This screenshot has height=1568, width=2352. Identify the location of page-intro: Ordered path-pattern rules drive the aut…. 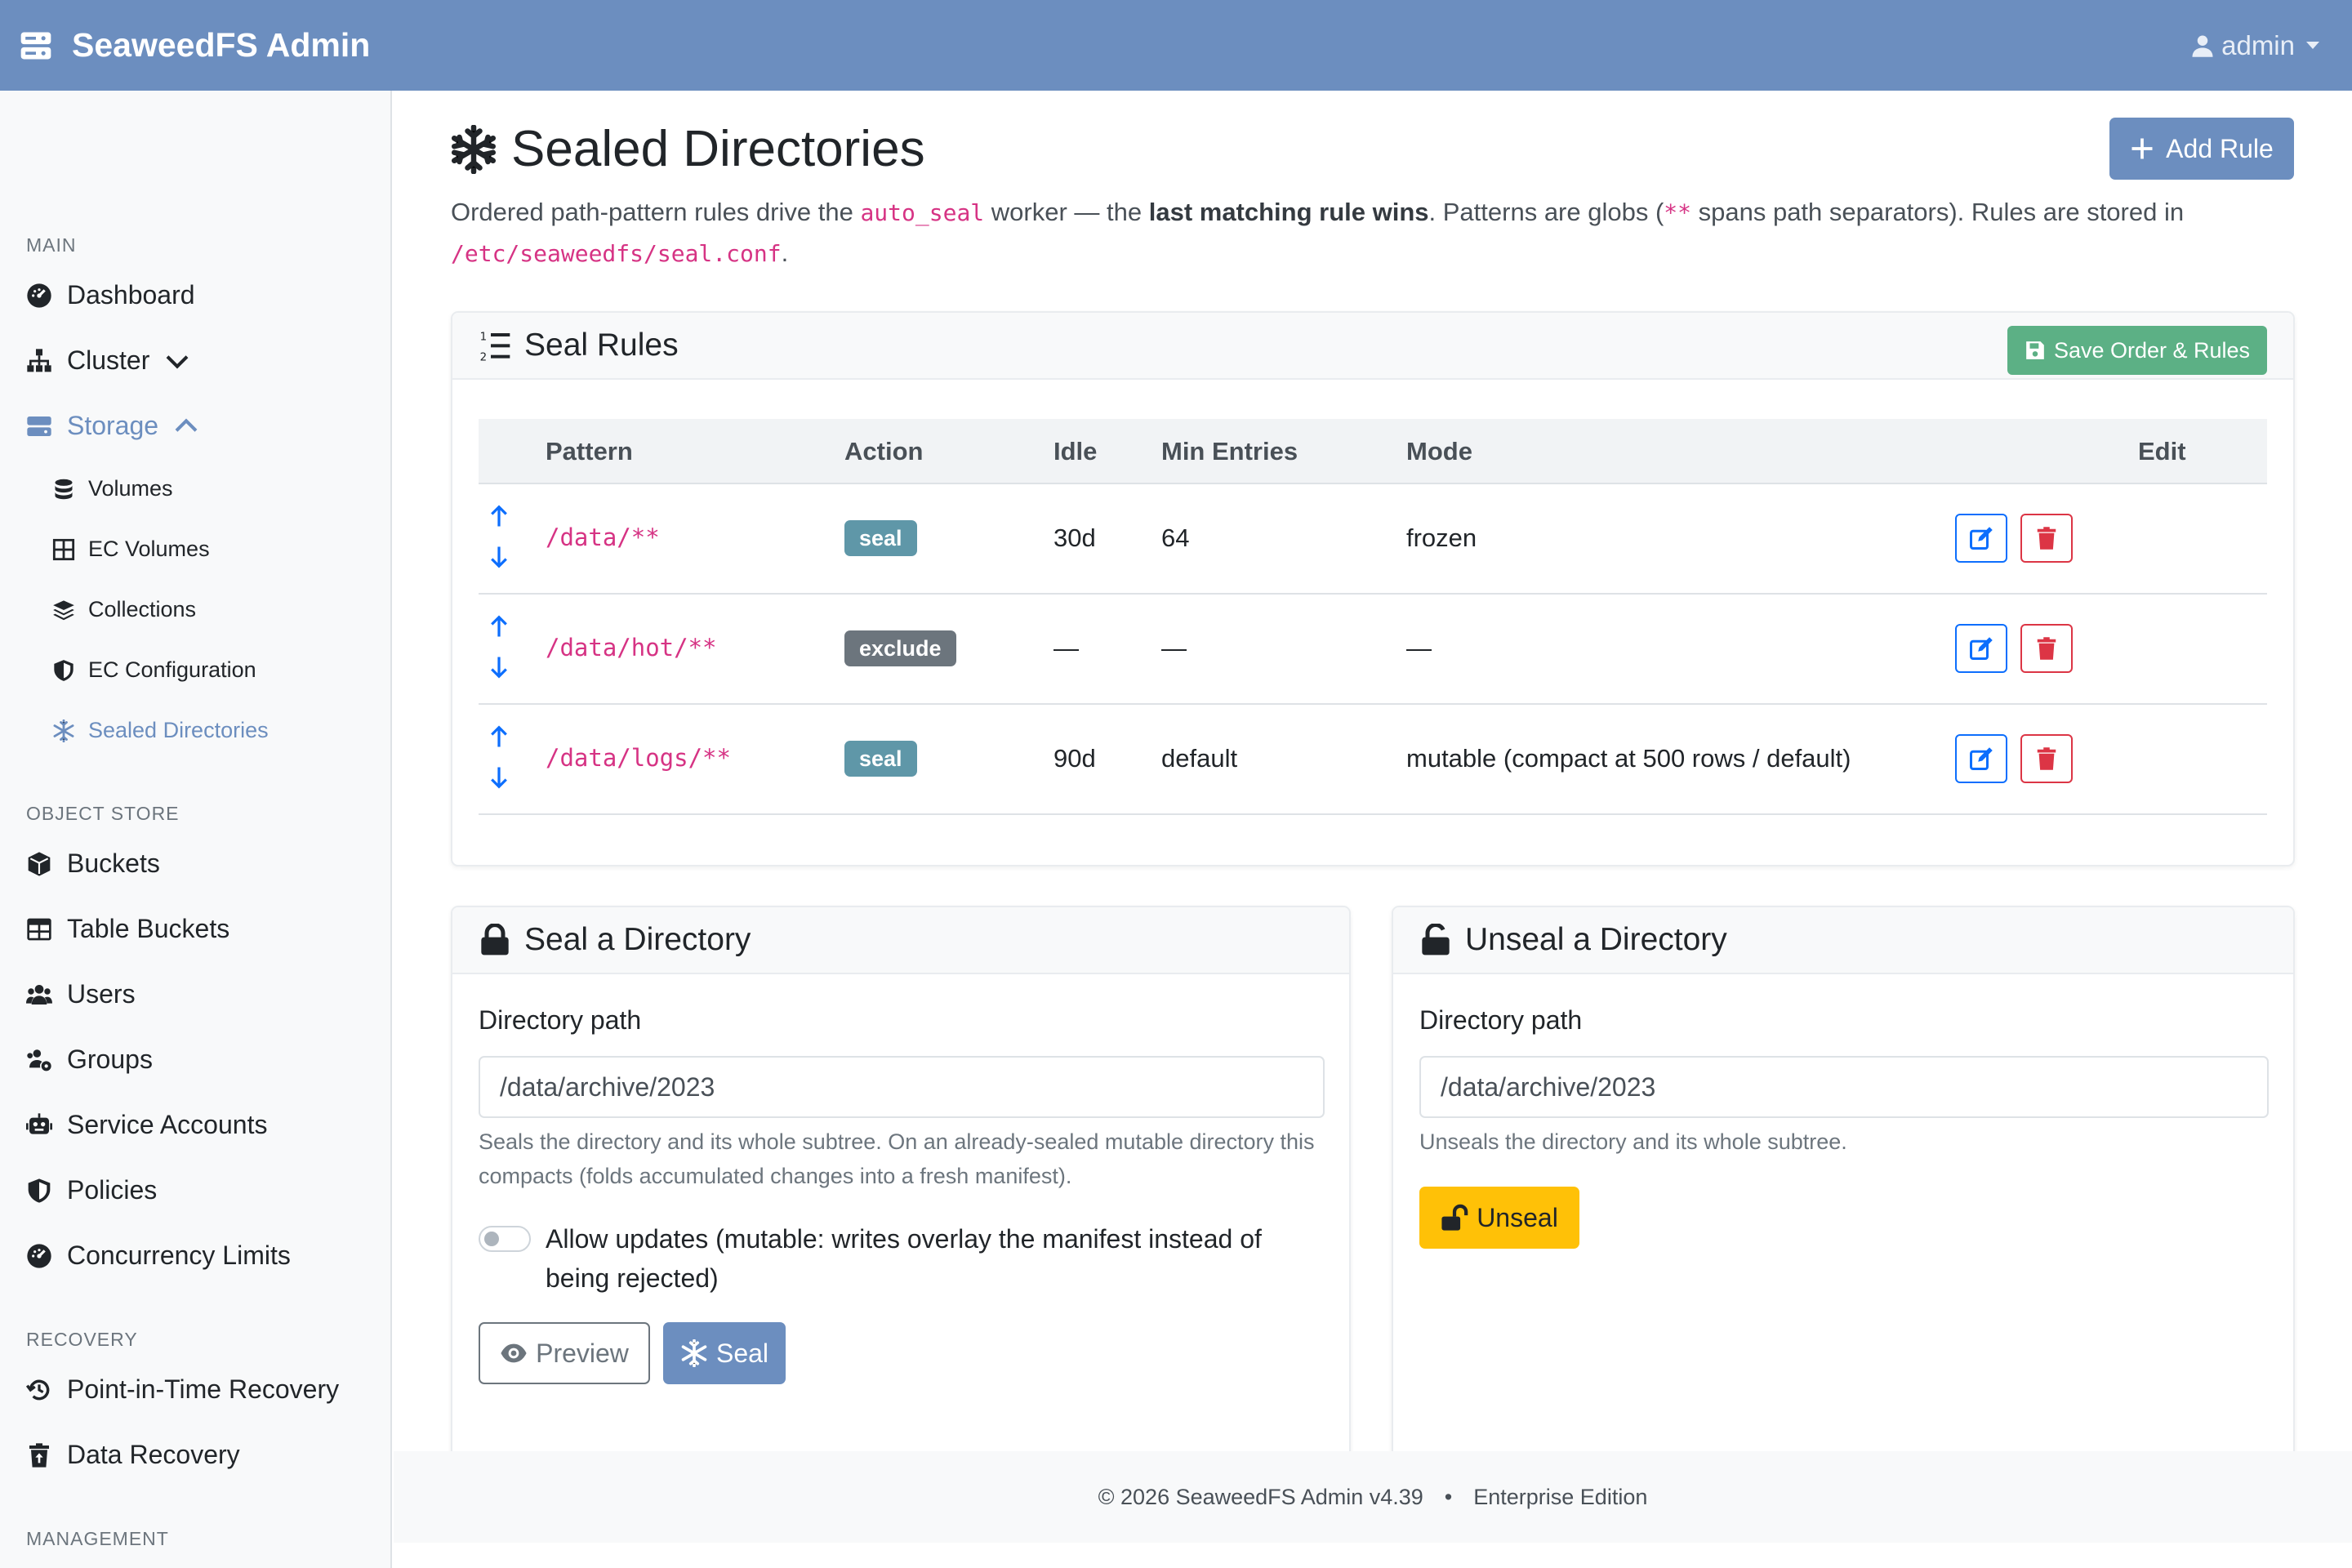
(1373, 233).